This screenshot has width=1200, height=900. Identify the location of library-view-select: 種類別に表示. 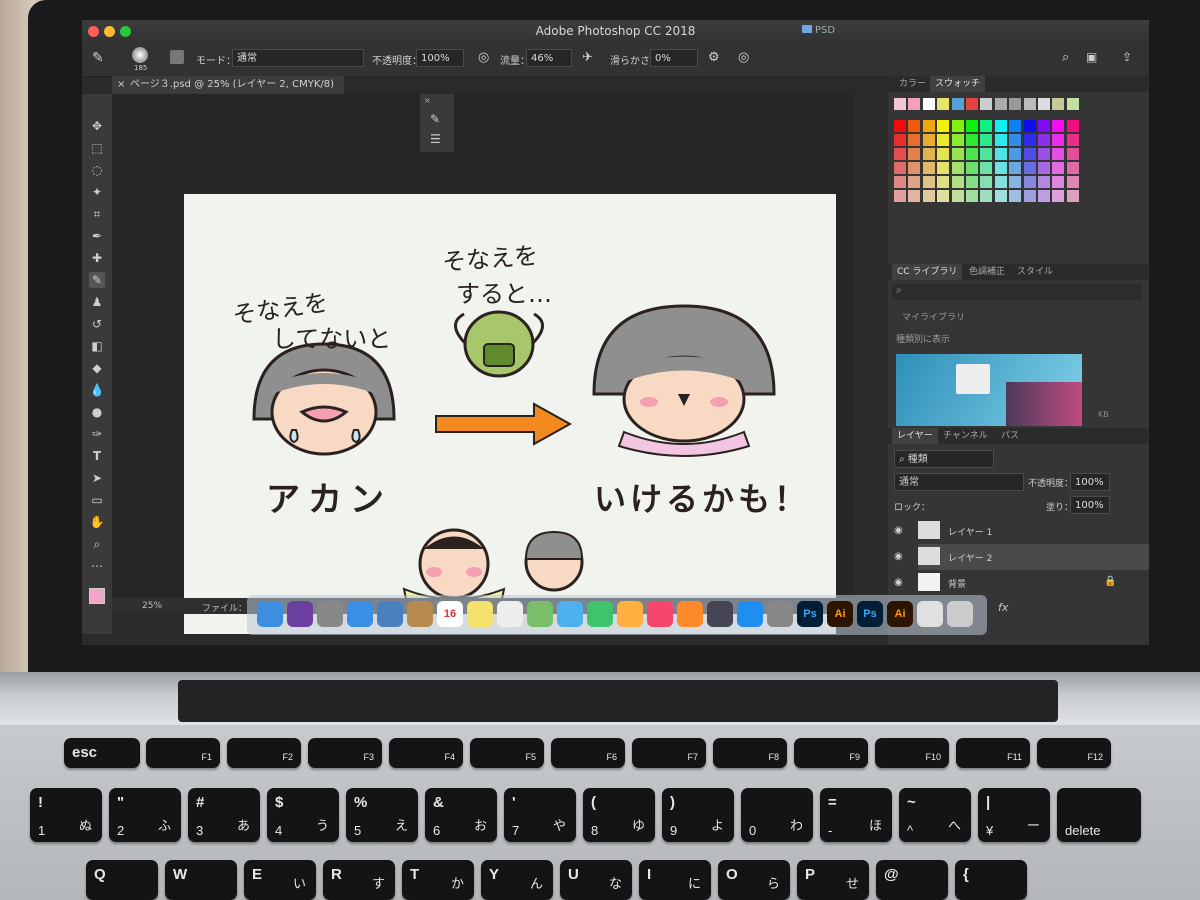
(923, 338).